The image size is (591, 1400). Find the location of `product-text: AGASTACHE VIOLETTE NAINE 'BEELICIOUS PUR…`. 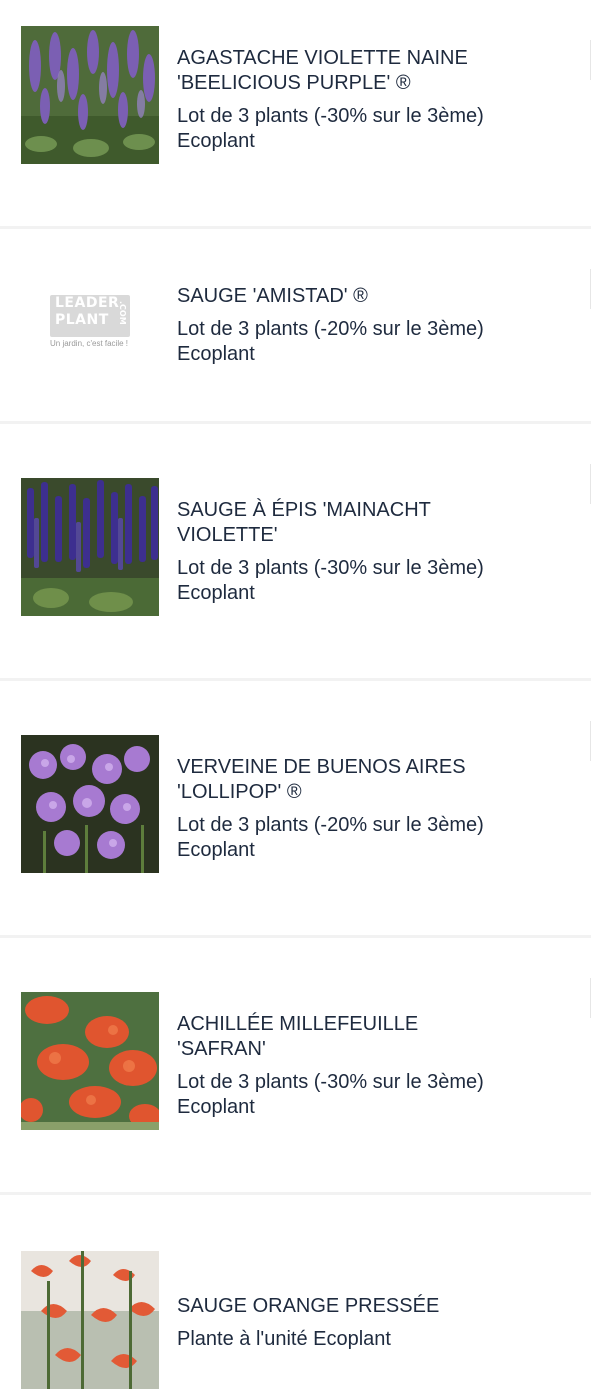

product-text: AGASTACHE VIOLETTE NAINE 'BEELICIOUS PUR… is located at coordinates (369, 100).